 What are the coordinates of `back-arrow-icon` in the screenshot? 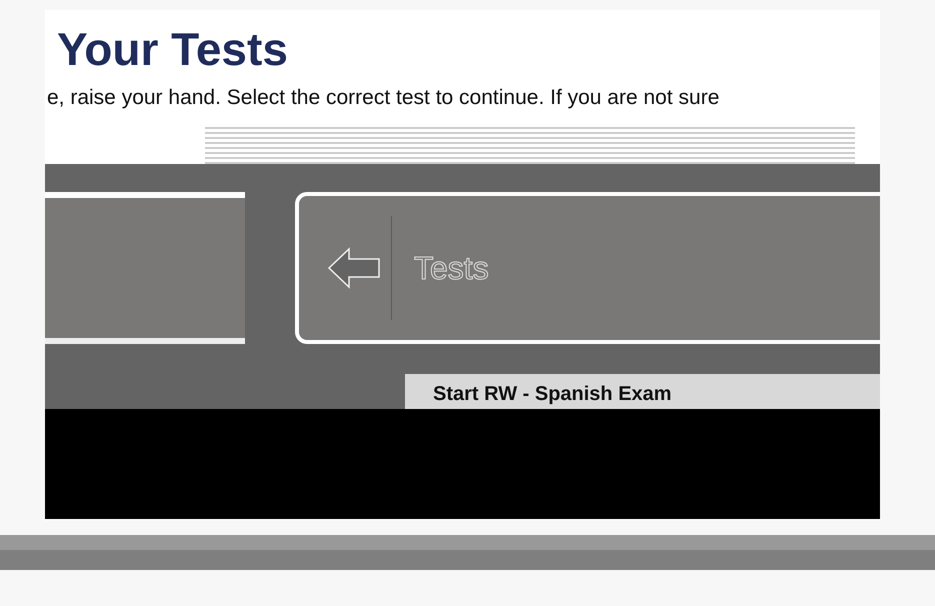 It's located at (354, 267).